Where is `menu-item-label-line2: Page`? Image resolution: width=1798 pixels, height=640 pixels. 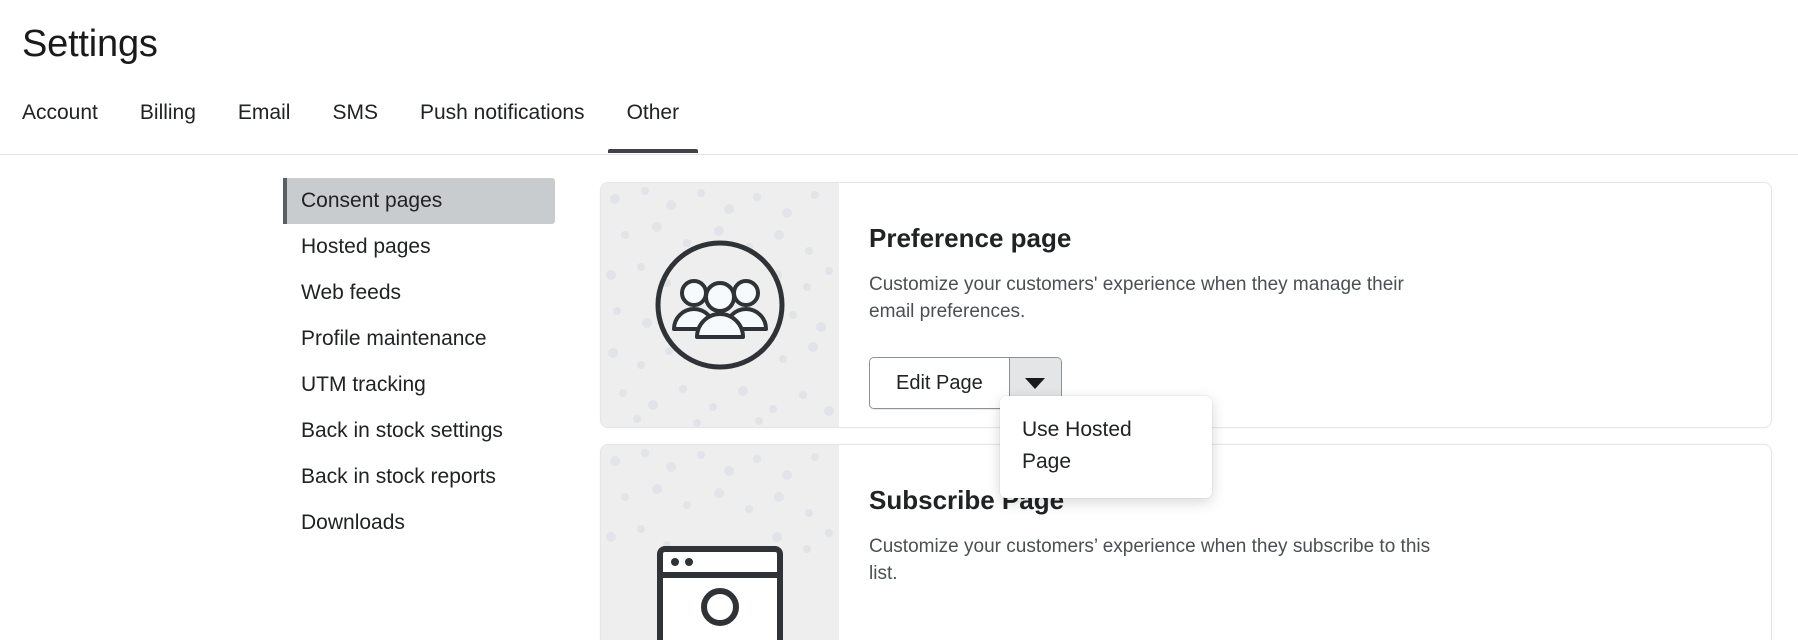 menu-item-label-line2: Page is located at coordinates (1047, 461).